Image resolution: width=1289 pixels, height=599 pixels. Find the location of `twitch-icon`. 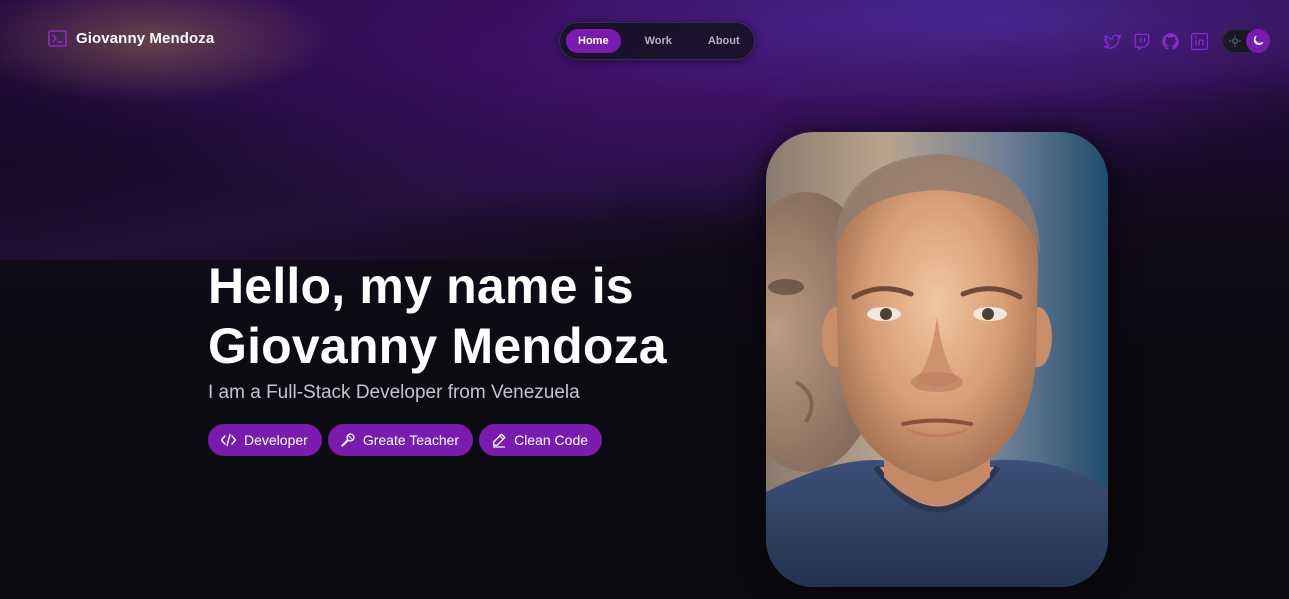

twitch-icon is located at coordinates (1141, 41).